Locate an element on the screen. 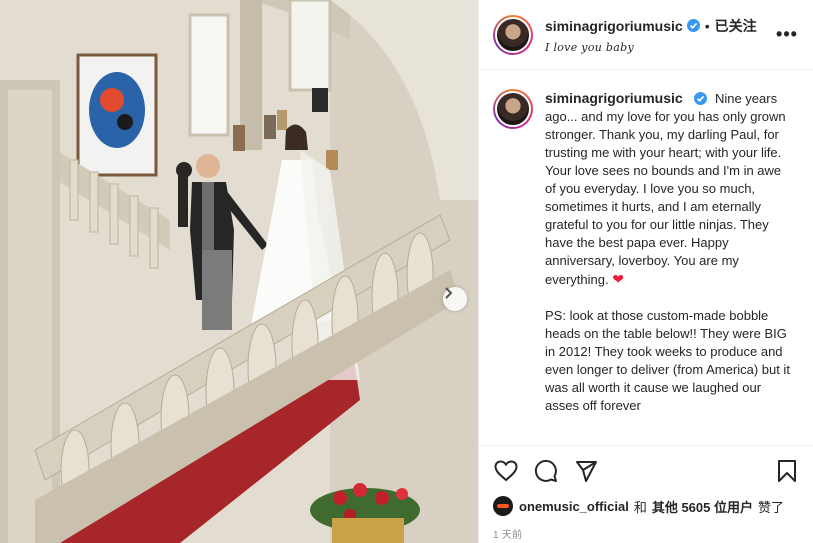  red-heart-emoji: ❤ is located at coordinates (618, 279).